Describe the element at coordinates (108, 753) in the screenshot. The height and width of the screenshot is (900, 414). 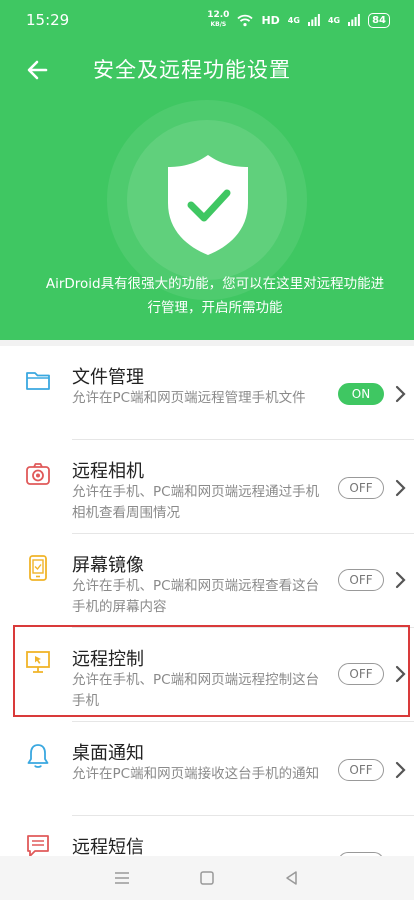
I see `feature-title: 桌面通知` at that location.